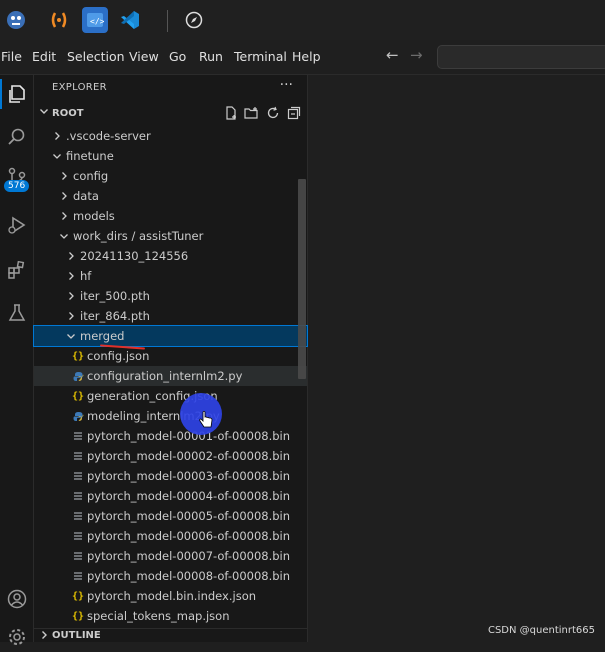  I want to click on tree-item-label: pytorch_model-00007-of-00008.bin, so click(189, 556).